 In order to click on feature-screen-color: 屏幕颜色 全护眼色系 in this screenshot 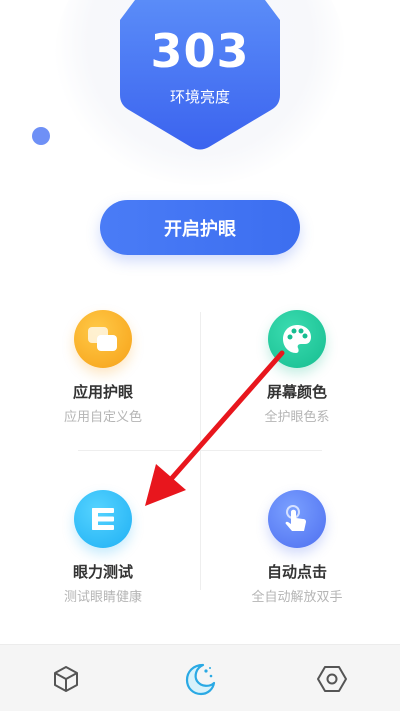, I will do `click(294, 380)`.